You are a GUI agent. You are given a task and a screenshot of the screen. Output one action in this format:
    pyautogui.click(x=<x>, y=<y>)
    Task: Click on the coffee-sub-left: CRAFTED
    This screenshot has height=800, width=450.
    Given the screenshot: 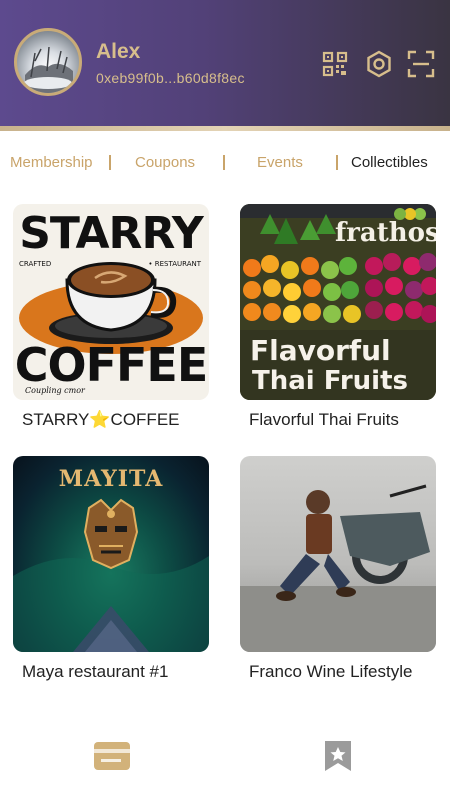 What is the action you would take?
    pyautogui.click(x=35, y=264)
    